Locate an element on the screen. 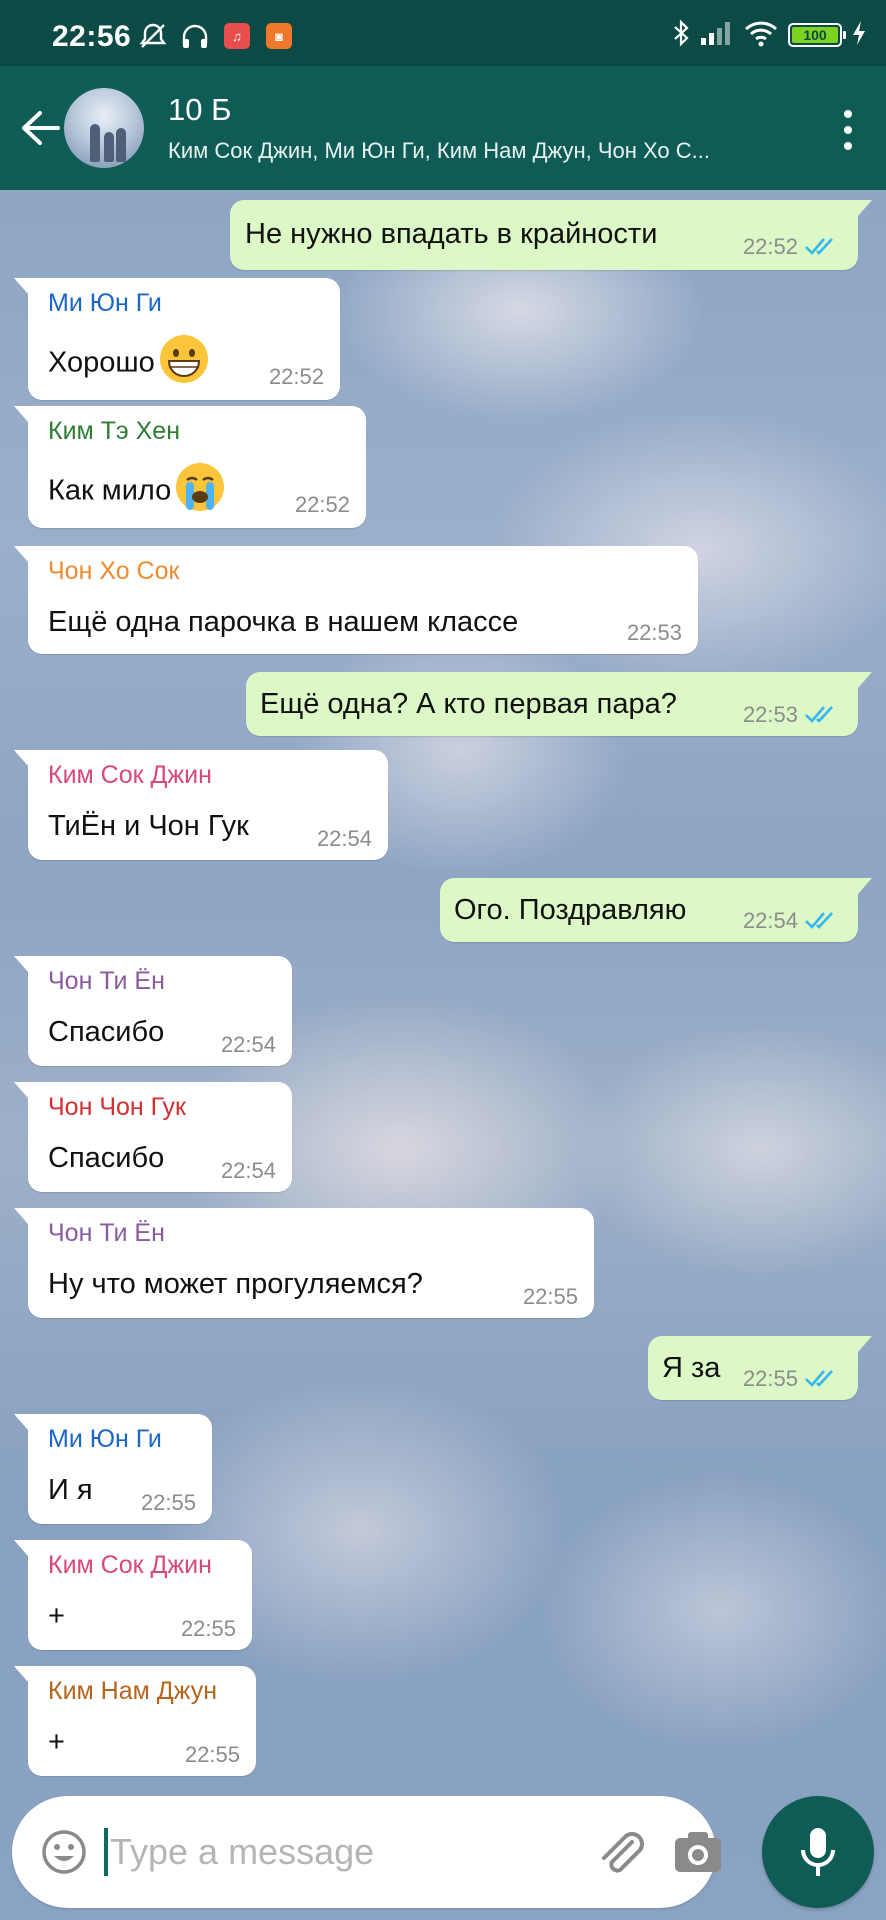  message-incoming: Чон Ти Ён Спасибо 22:54 is located at coordinates (153, 1011).